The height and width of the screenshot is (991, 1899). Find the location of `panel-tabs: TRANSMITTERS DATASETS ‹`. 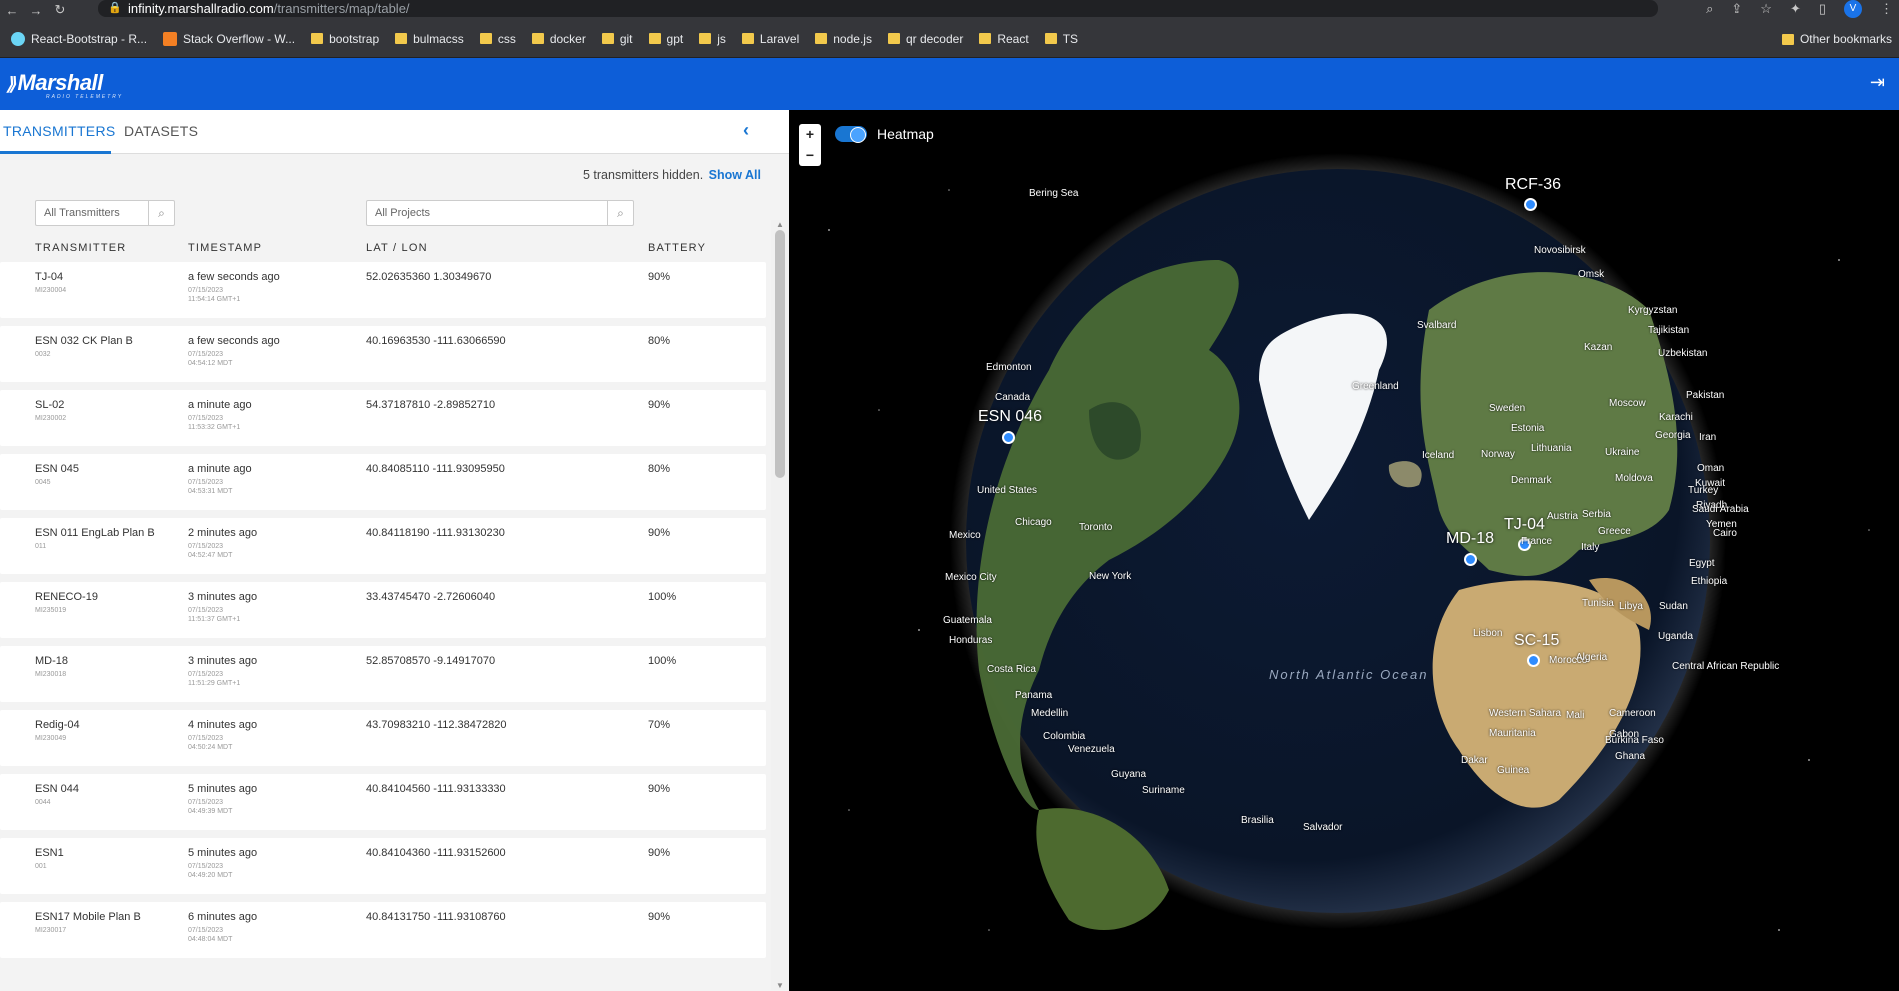

panel-tabs: TRANSMITTERS DATASETS ‹ is located at coordinates (394, 132).